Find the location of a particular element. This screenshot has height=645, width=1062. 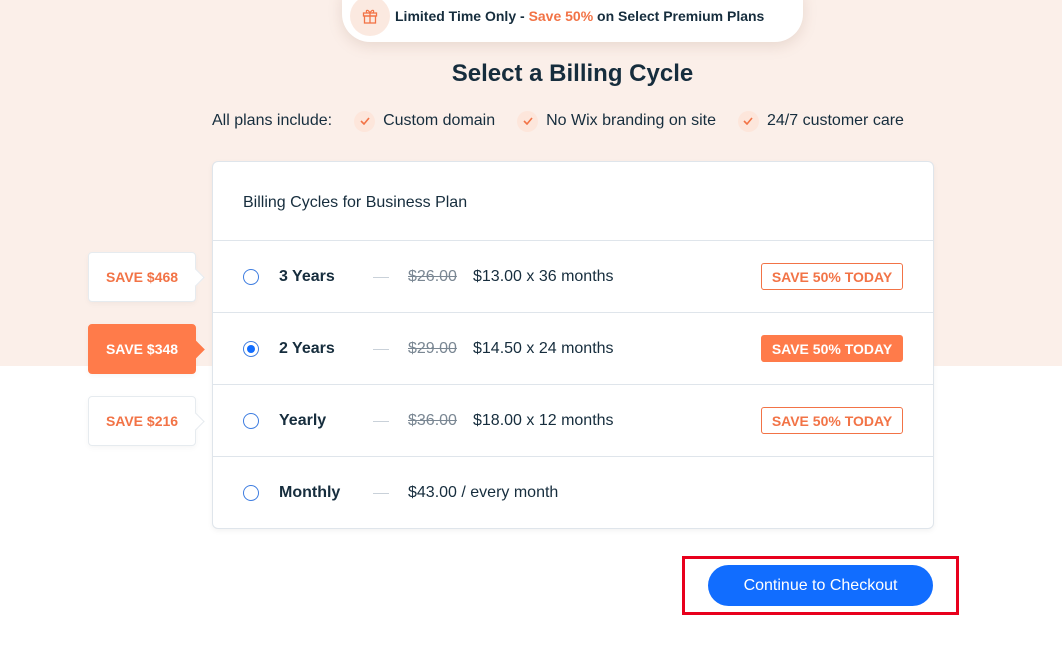

gift-icon is located at coordinates (370, 18).